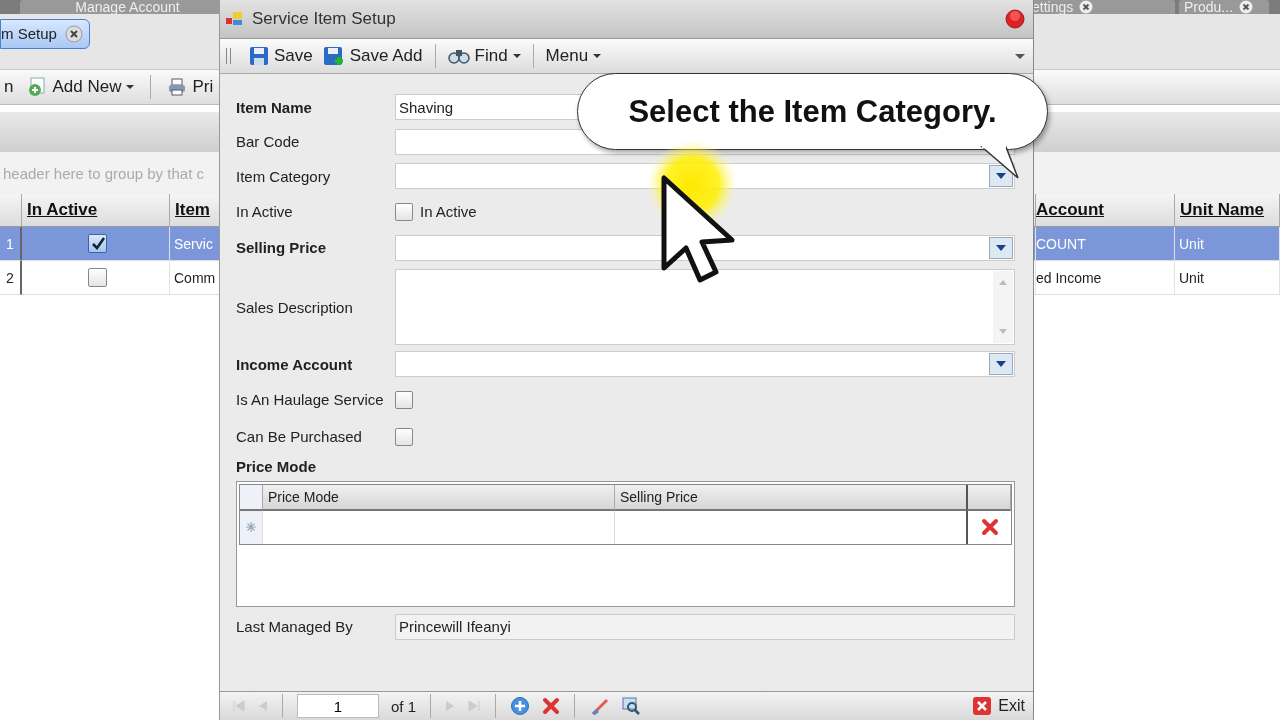 The width and height of the screenshot is (1280, 720). I want to click on column-header: Selling Price, so click(791, 497).